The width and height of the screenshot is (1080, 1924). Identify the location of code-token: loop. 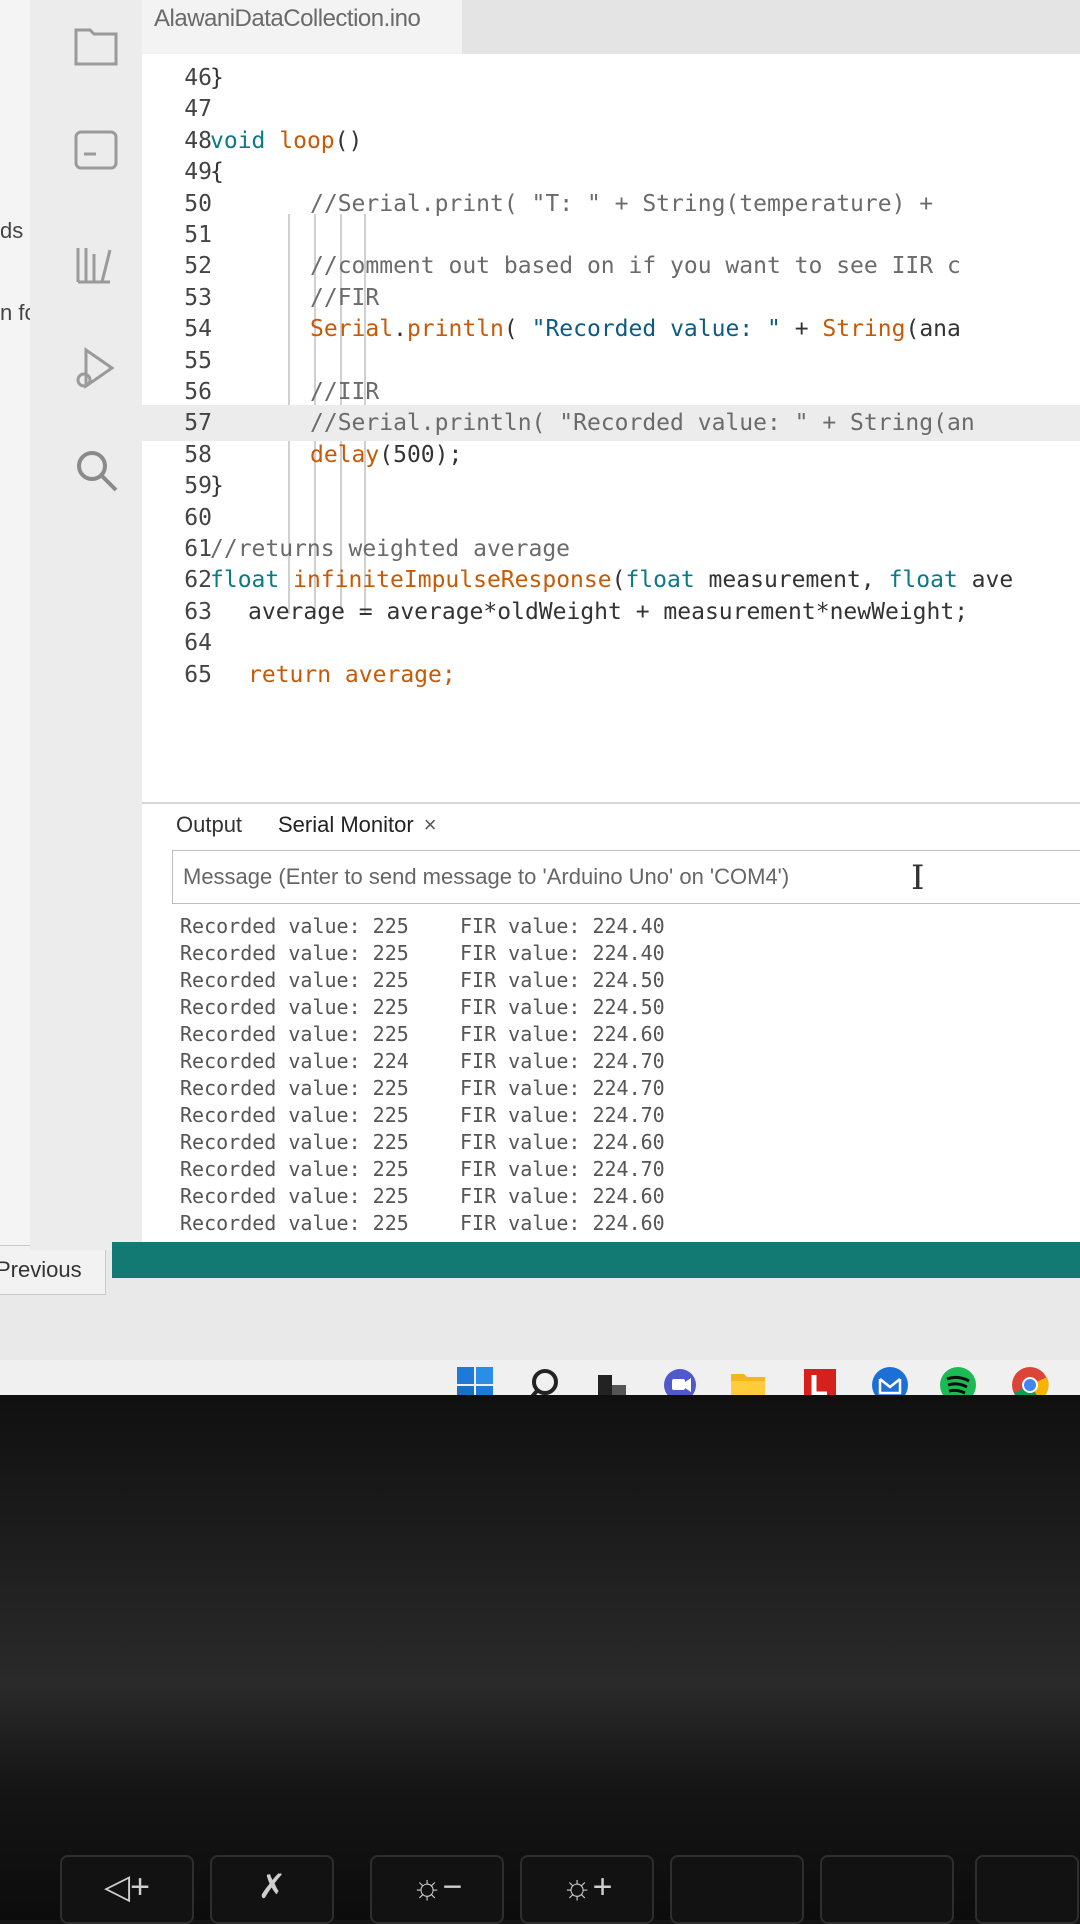
(307, 140).